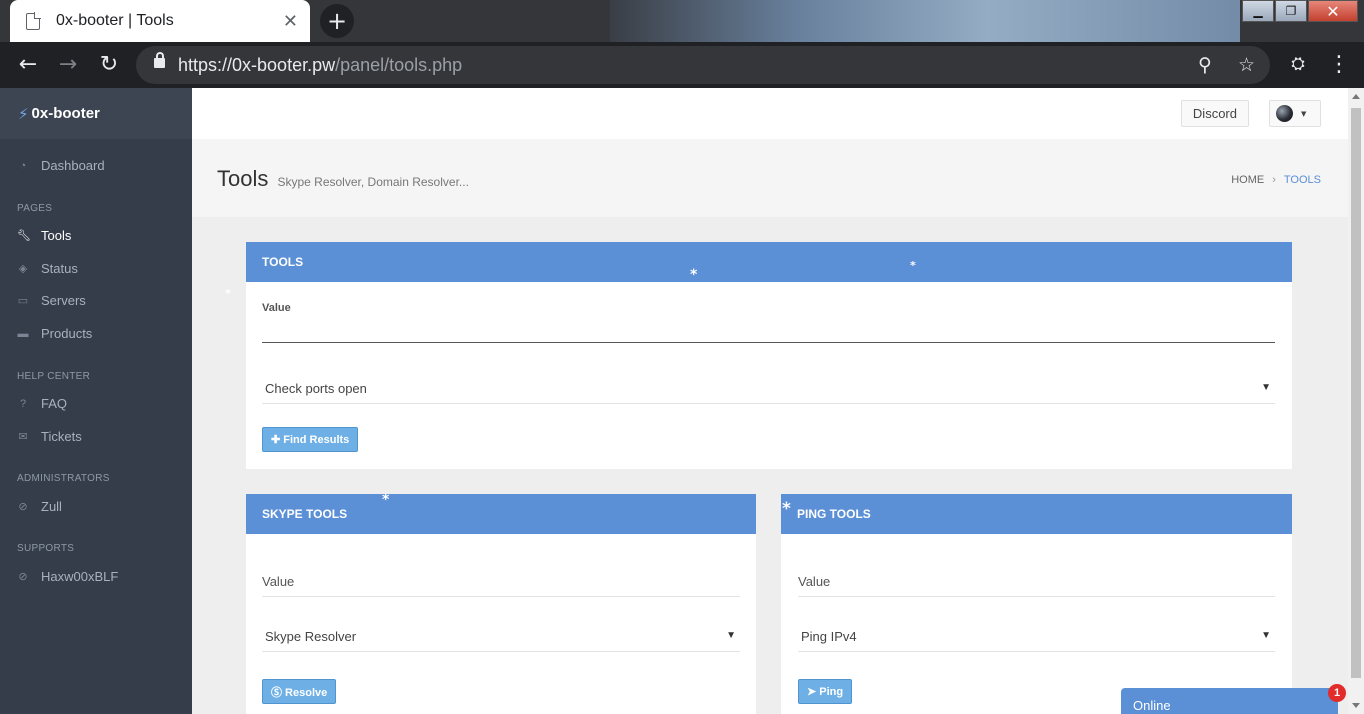  Describe the element at coordinates (399, 65) in the screenshot. I see `url-path: /panel/tools.php` at that location.